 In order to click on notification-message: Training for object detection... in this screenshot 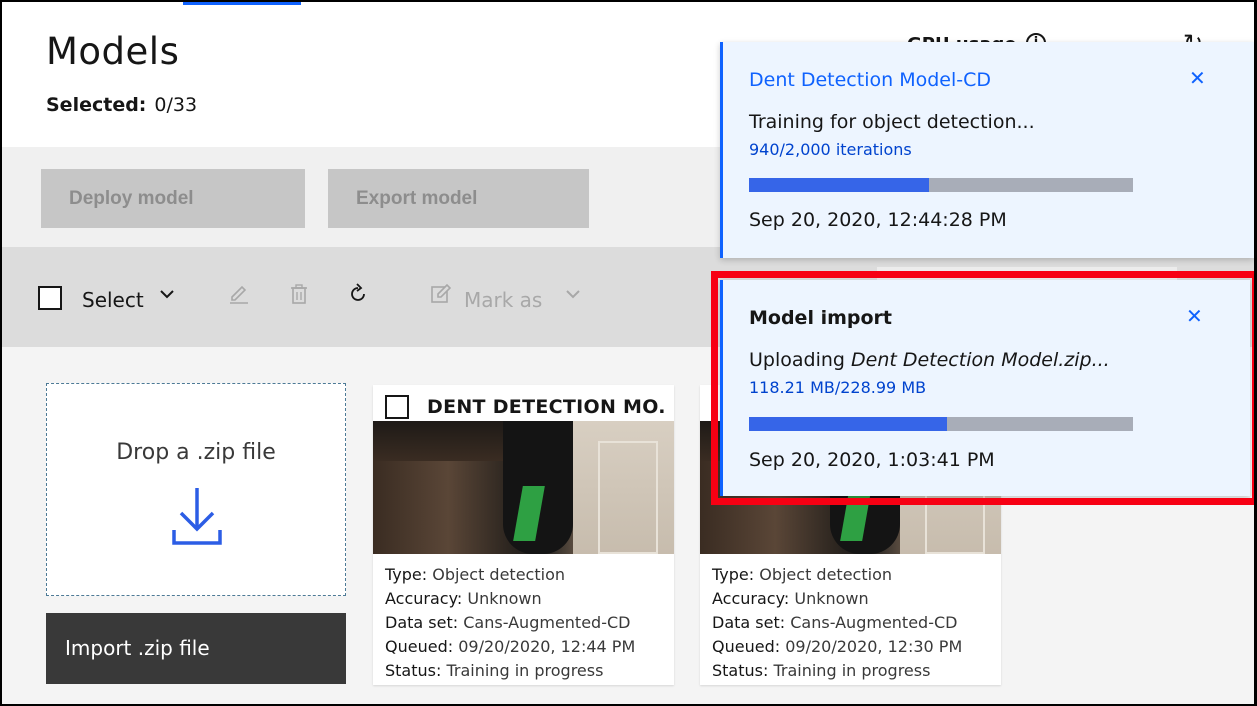, I will do `click(892, 122)`.